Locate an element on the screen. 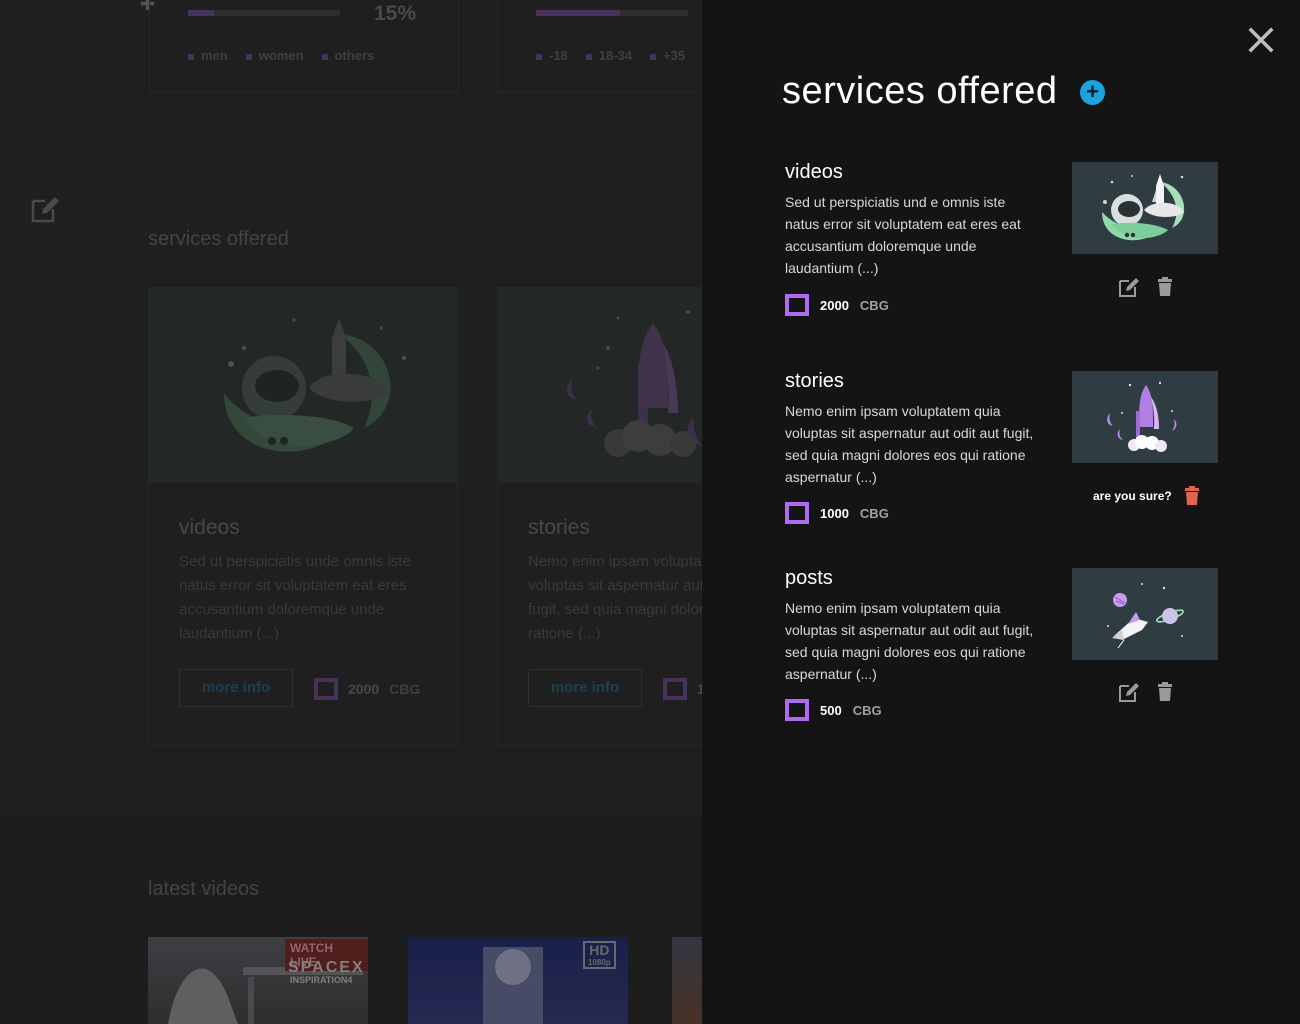 The image size is (1300, 1024). shuttle-planets-illustration is located at coordinates (1146, 616).